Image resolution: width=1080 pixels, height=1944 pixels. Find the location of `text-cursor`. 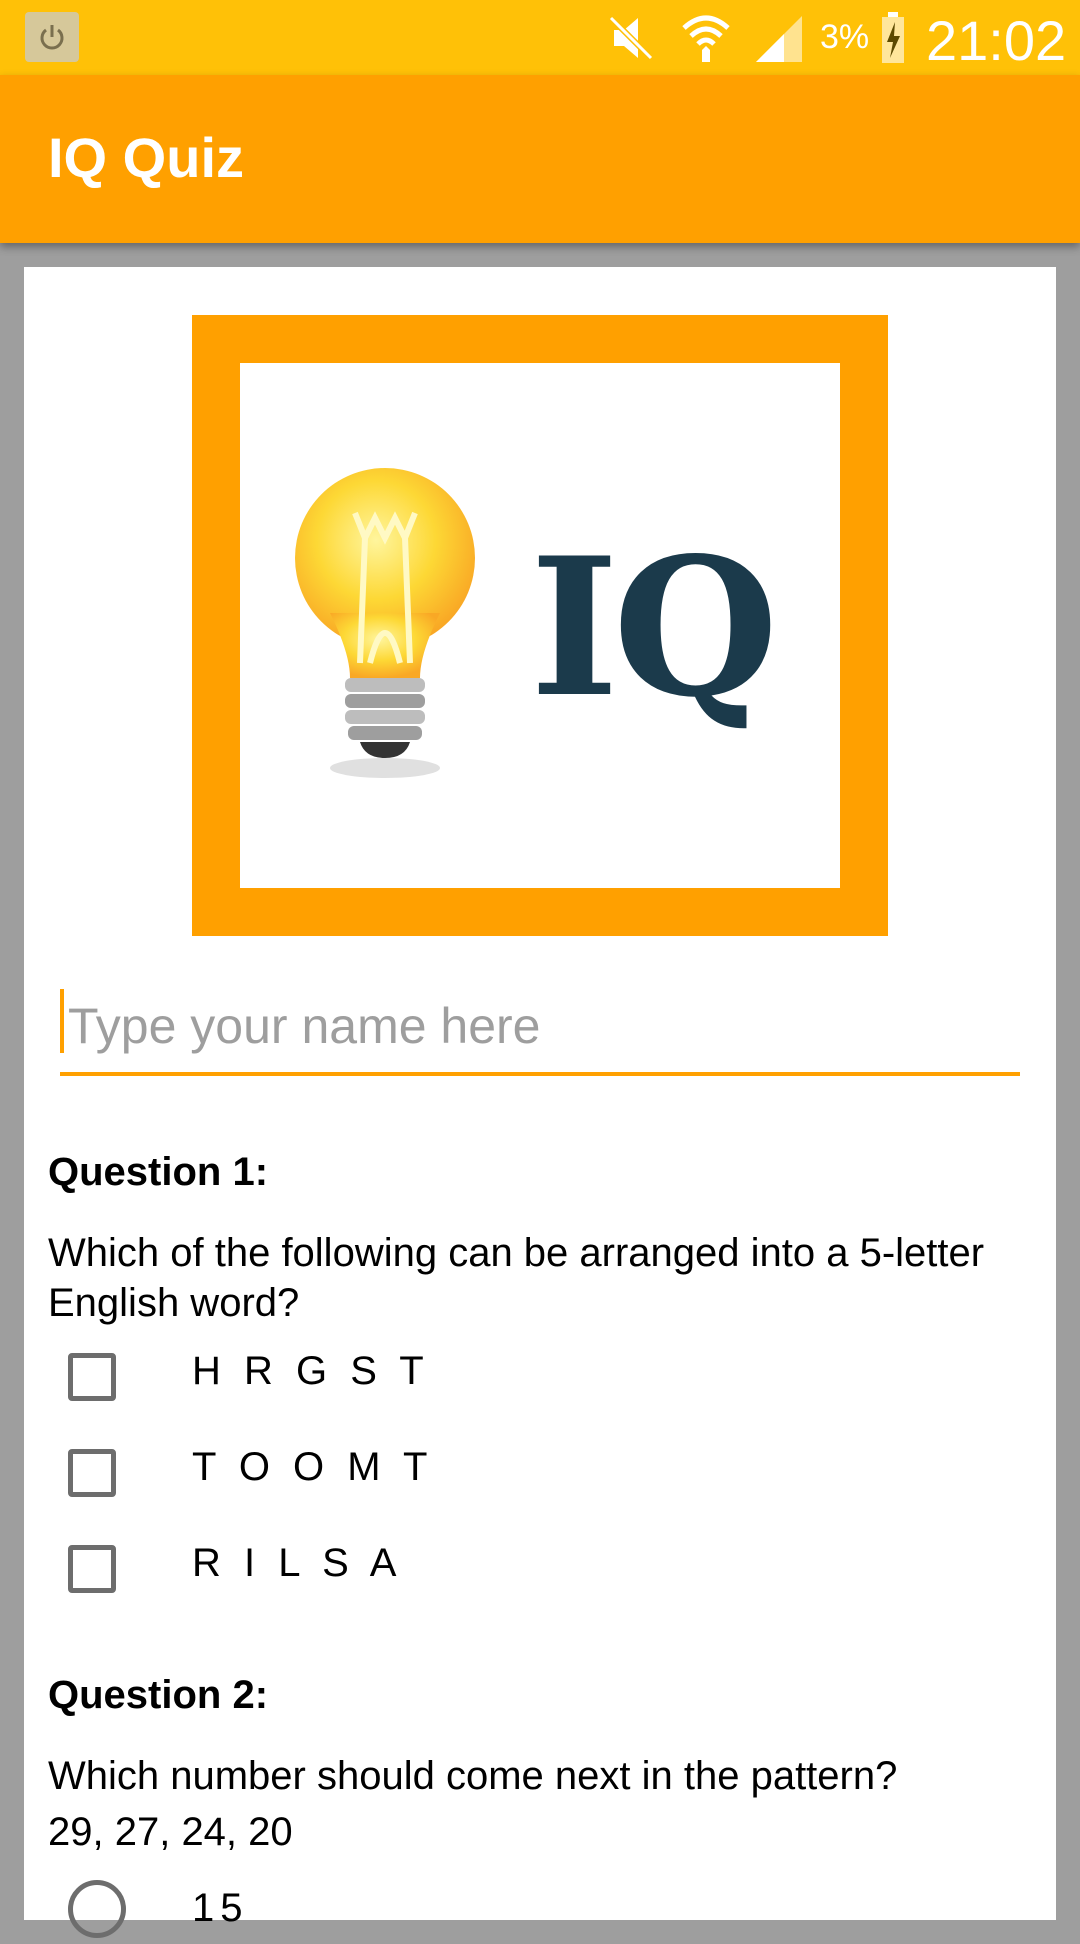

text-cursor is located at coordinates (62, 1021).